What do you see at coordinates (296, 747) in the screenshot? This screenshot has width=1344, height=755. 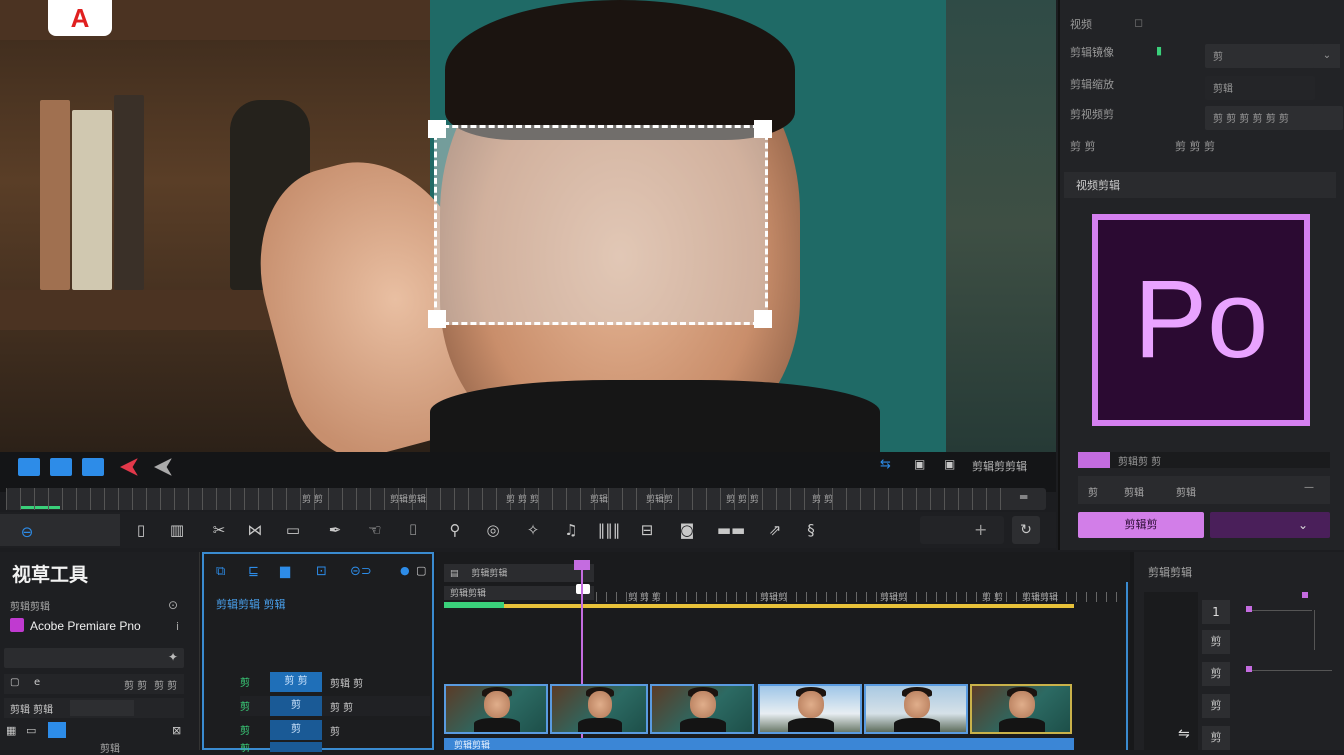 I see `effect-chip` at bounding box center [296, 747].